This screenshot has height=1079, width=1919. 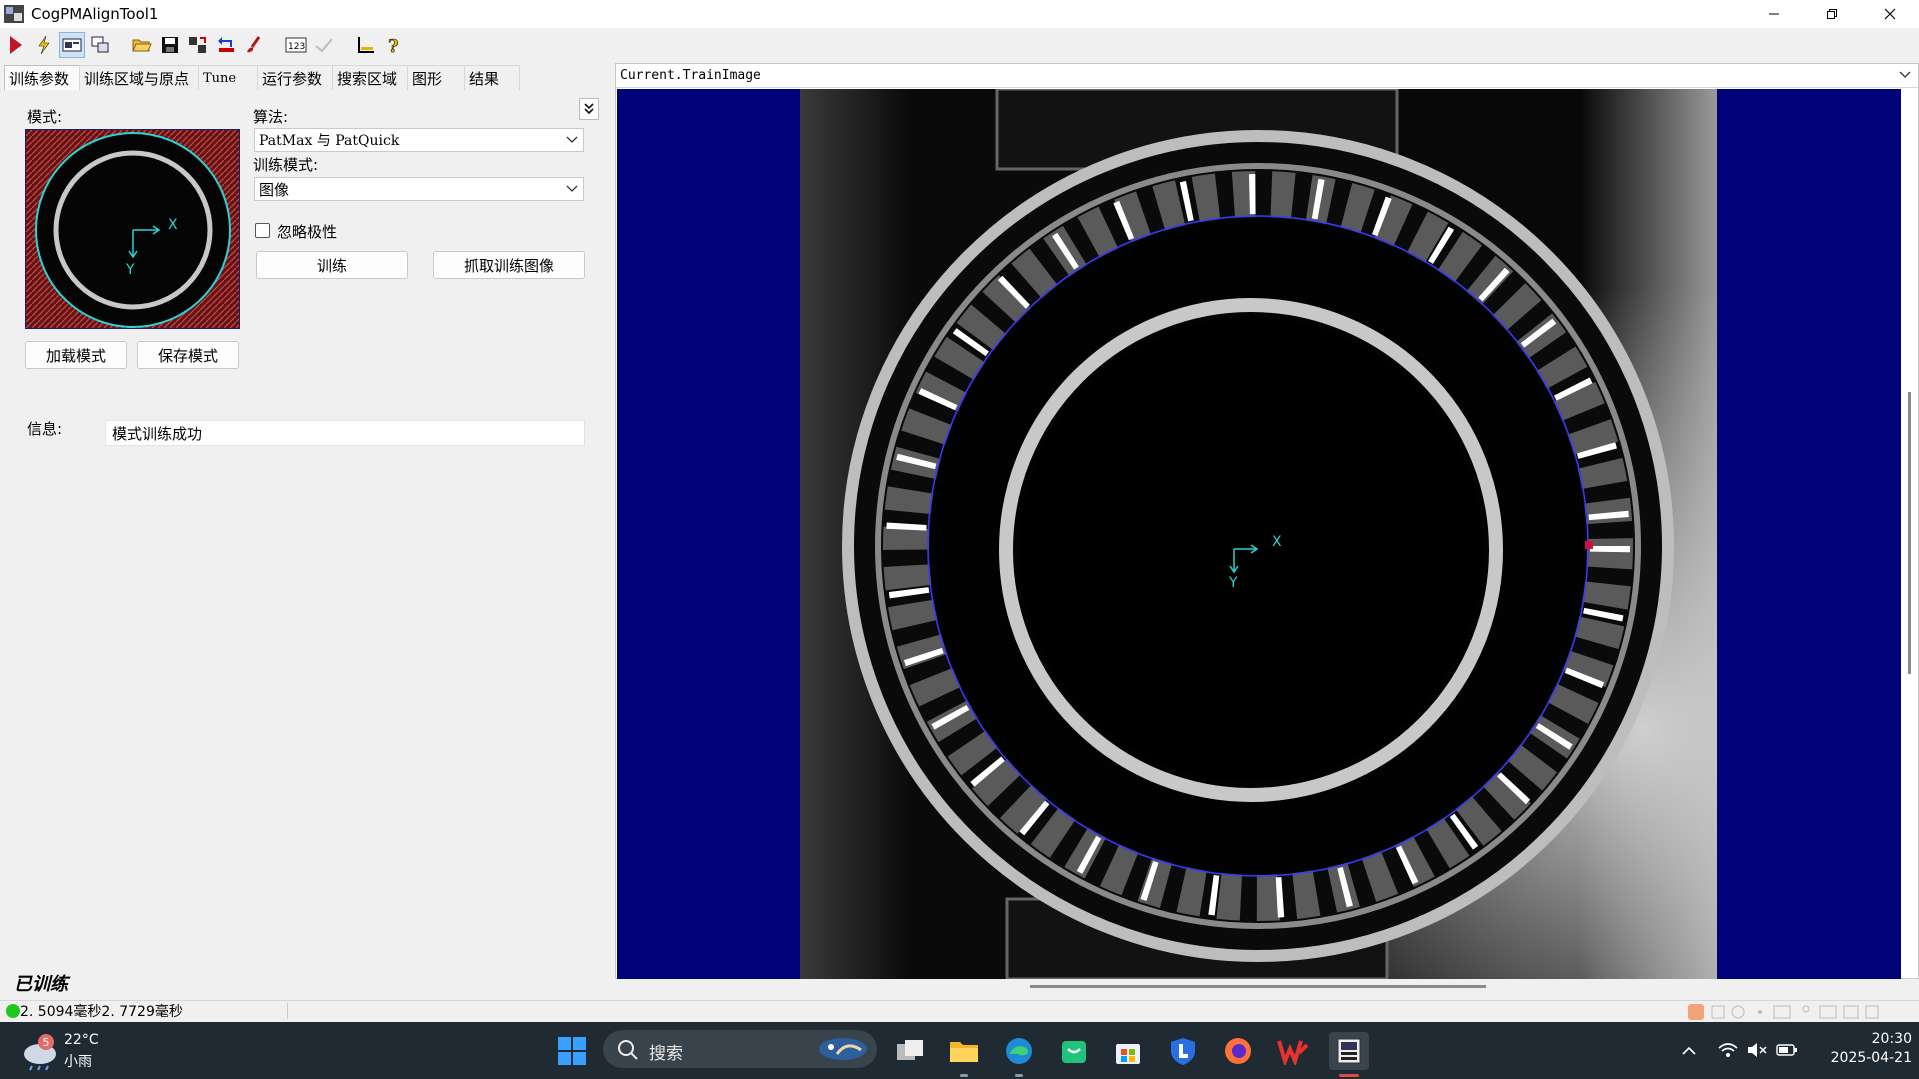 I want to click on edit-button, so click(x=254, y=45).